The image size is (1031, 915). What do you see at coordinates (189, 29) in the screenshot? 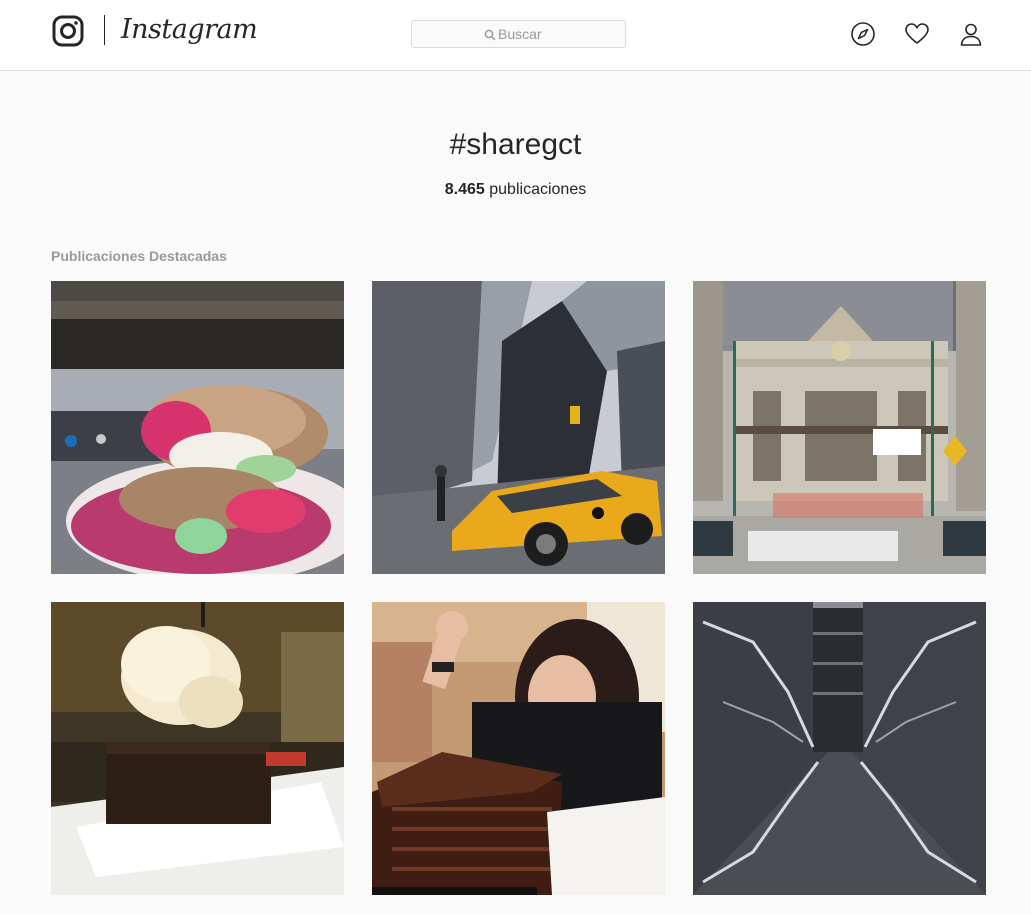
I see `instagram-wordmark: Instagram` at bounding box center [189, 29].